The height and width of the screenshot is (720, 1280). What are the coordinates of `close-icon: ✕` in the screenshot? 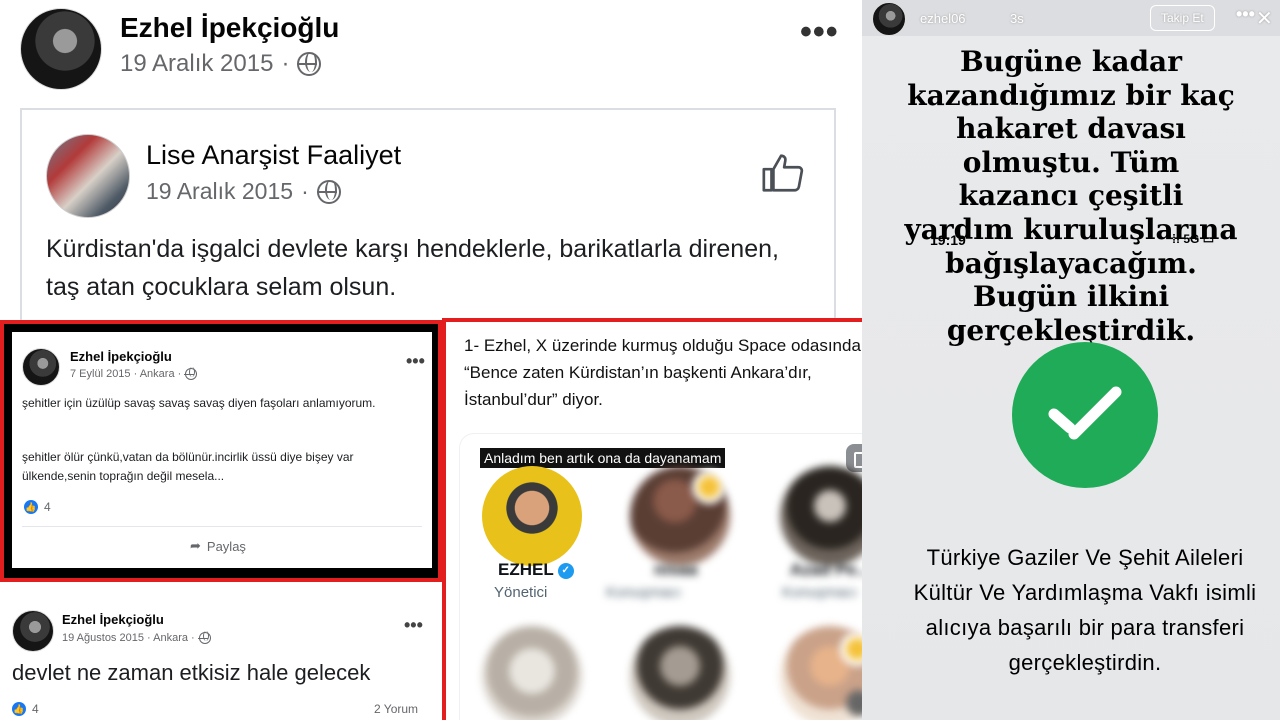 It's located at (1264, 18).